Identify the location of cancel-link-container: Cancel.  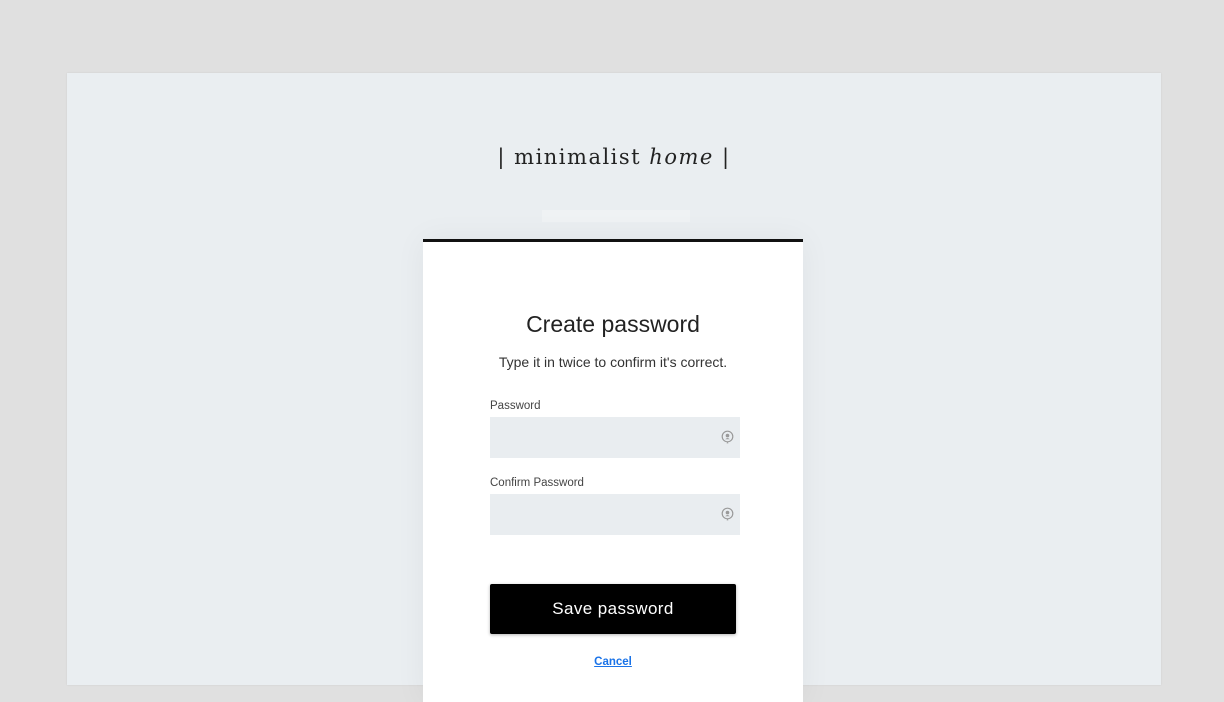
(613, 662).